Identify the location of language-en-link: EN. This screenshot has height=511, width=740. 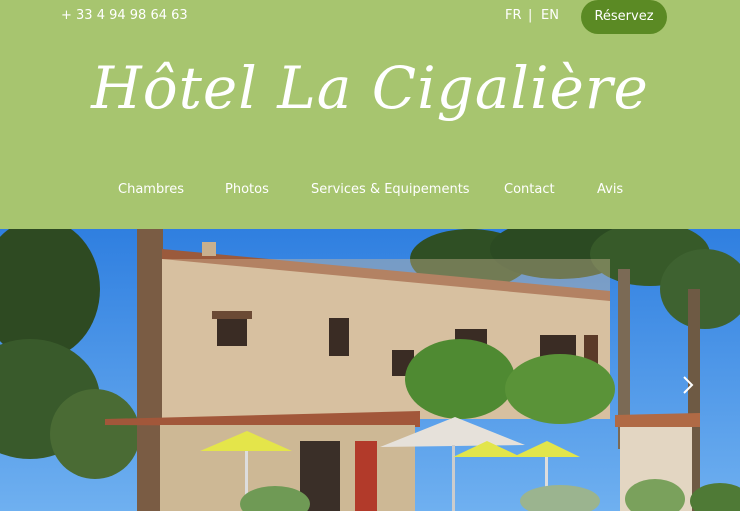
(550, 16).